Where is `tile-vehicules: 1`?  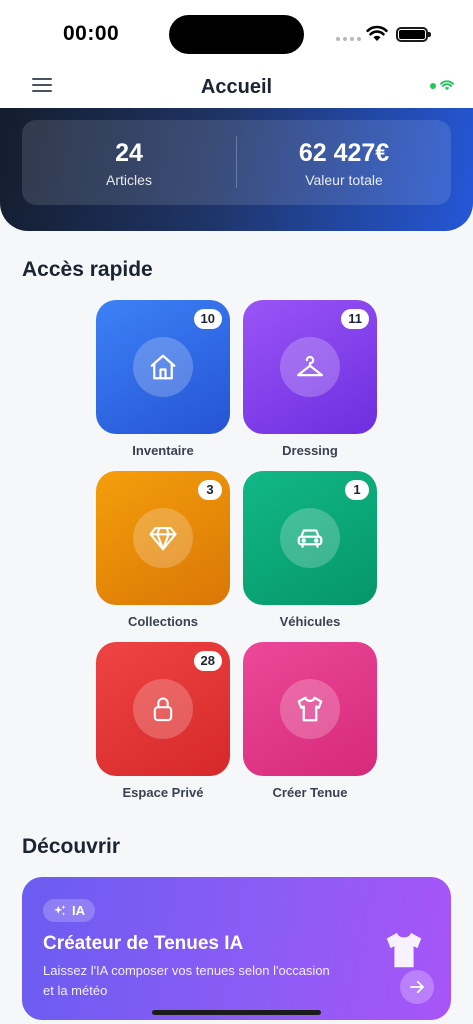
tile-vehicules: 1 is located at coordinates (310, 538).